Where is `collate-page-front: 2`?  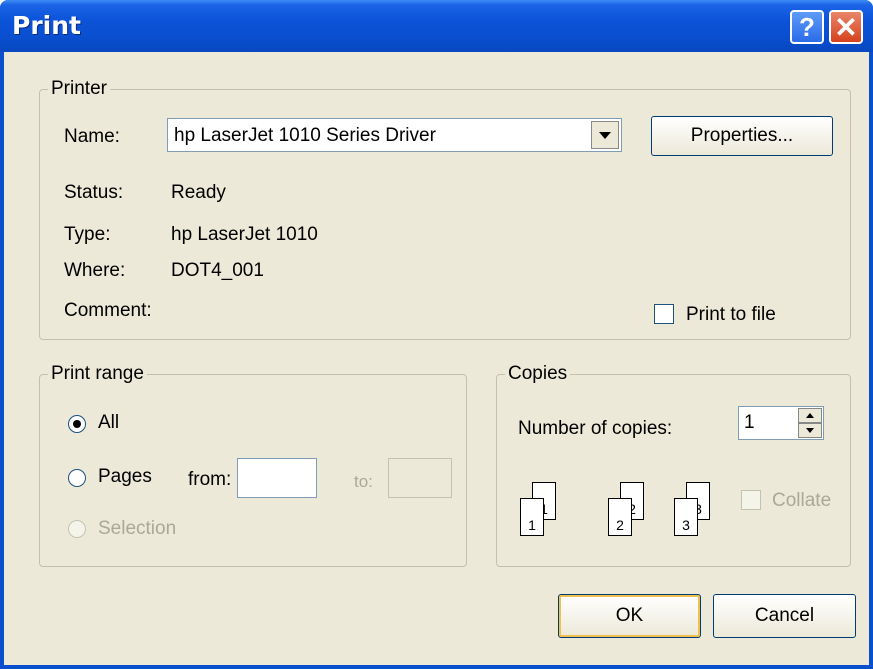
collate-page-front: 2 is located at coordinates (620, 517).